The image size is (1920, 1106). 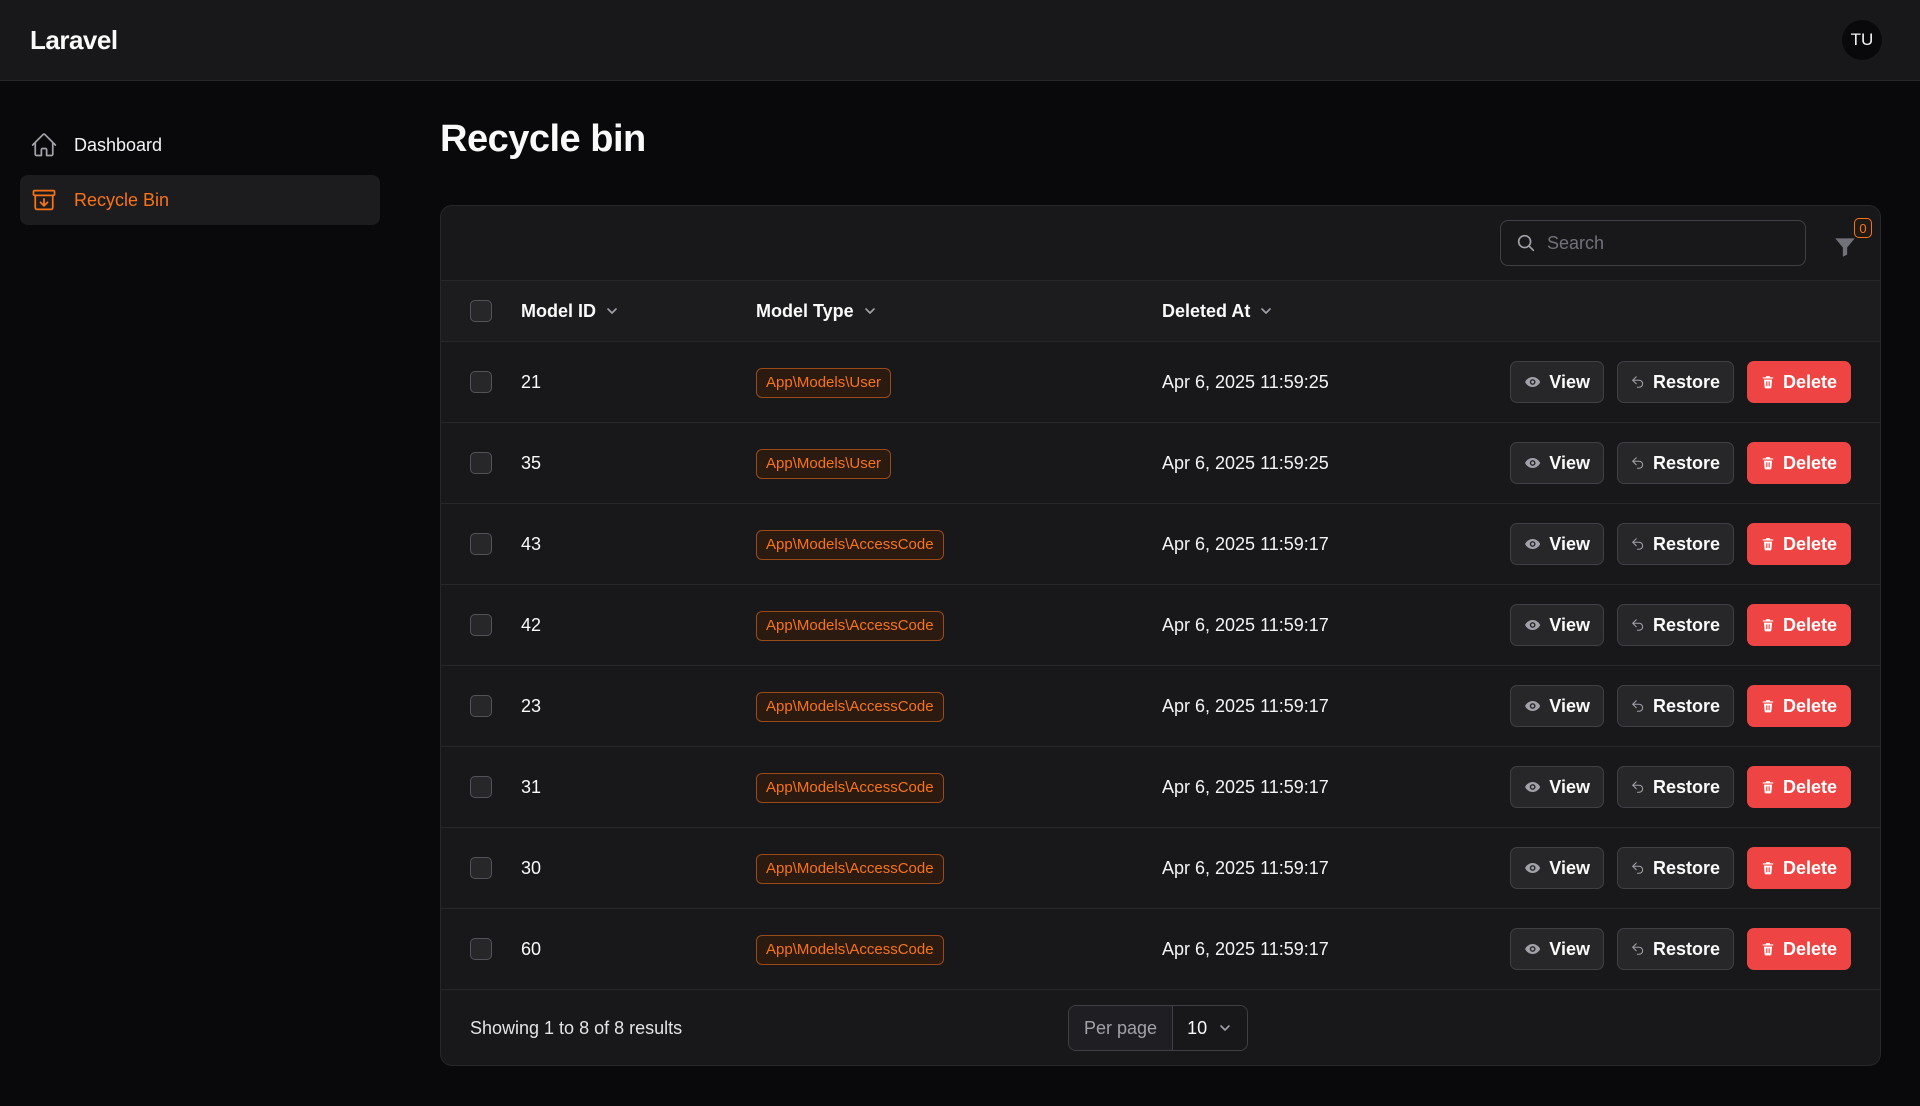 I want to click on home-icon, so click(x=44, y=145).